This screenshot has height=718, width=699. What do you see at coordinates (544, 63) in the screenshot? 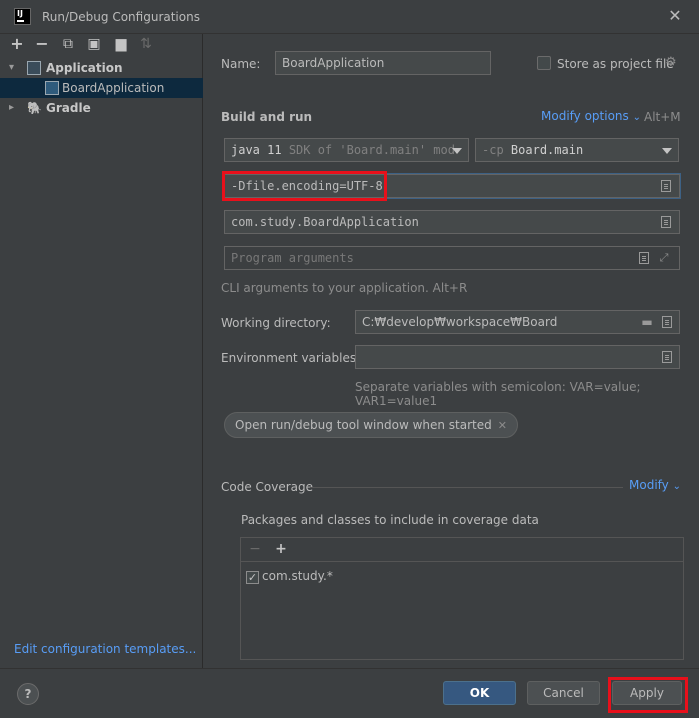
I see `store-as-project-file-checkbox` at bounding box center [544, 63].